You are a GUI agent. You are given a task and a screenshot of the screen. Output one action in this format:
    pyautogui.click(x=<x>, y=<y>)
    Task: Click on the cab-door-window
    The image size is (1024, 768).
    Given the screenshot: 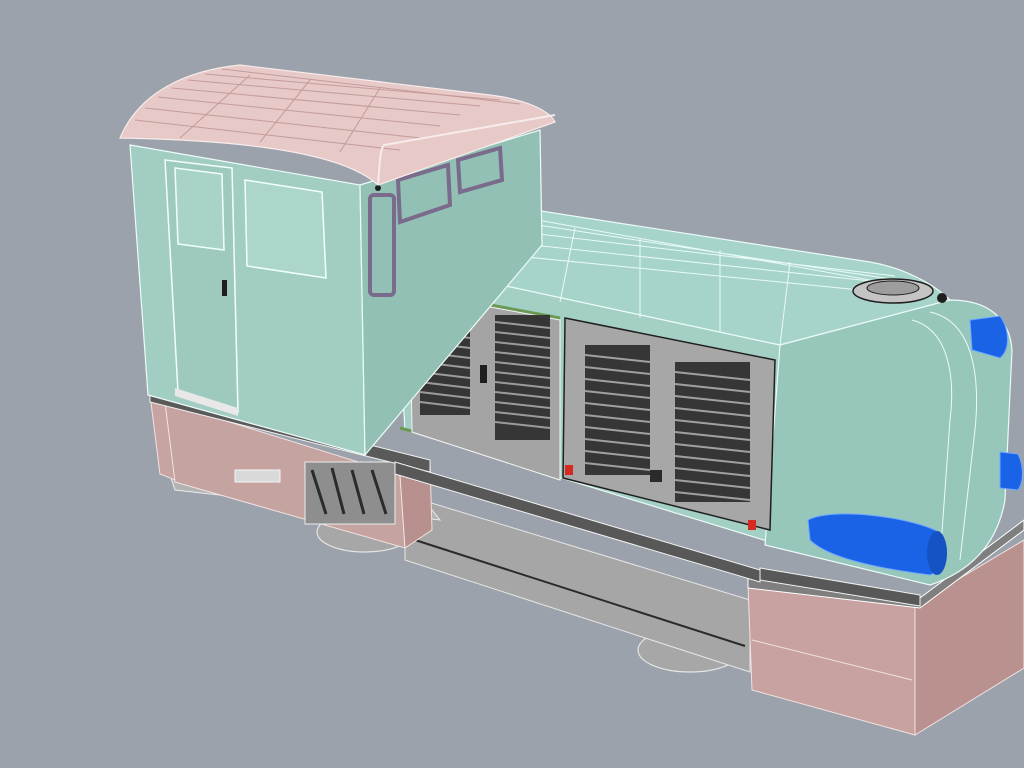 What is the action you would take?
    pyautogui.click(x=199, y=209)
    